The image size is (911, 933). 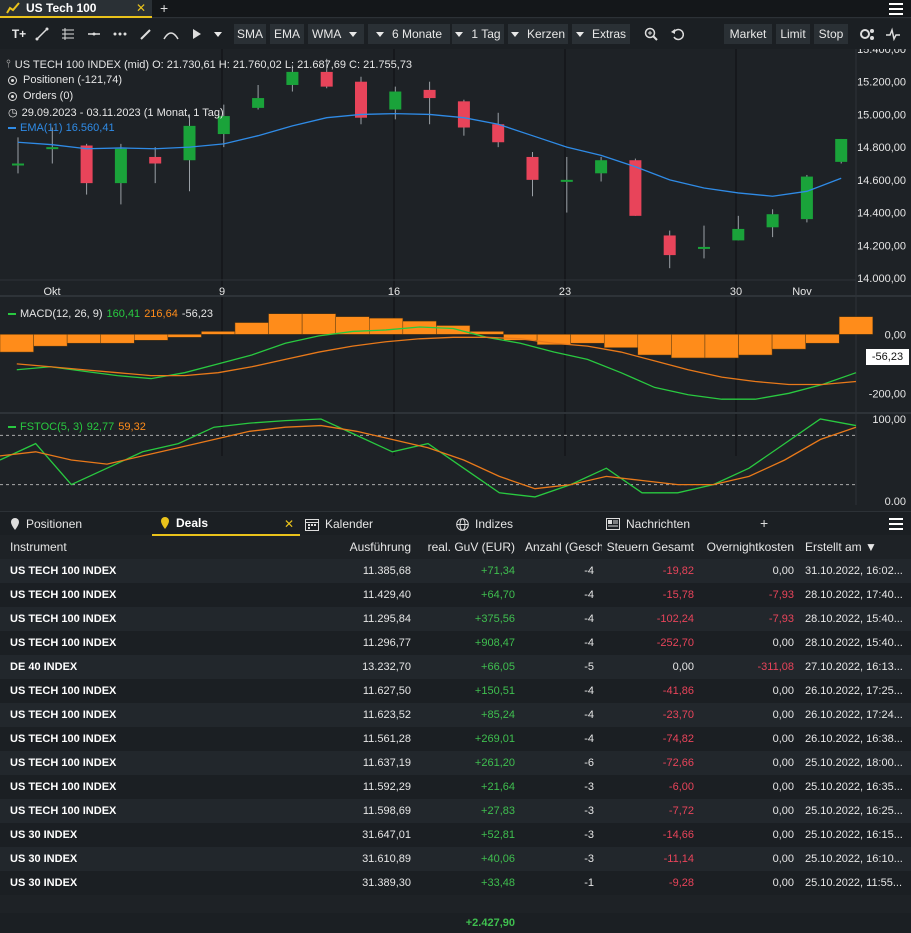 What do you see at coordinates (494, 524) in the screenshot?
I see `tab-label: Indizes` at bounding box center [494, 524].